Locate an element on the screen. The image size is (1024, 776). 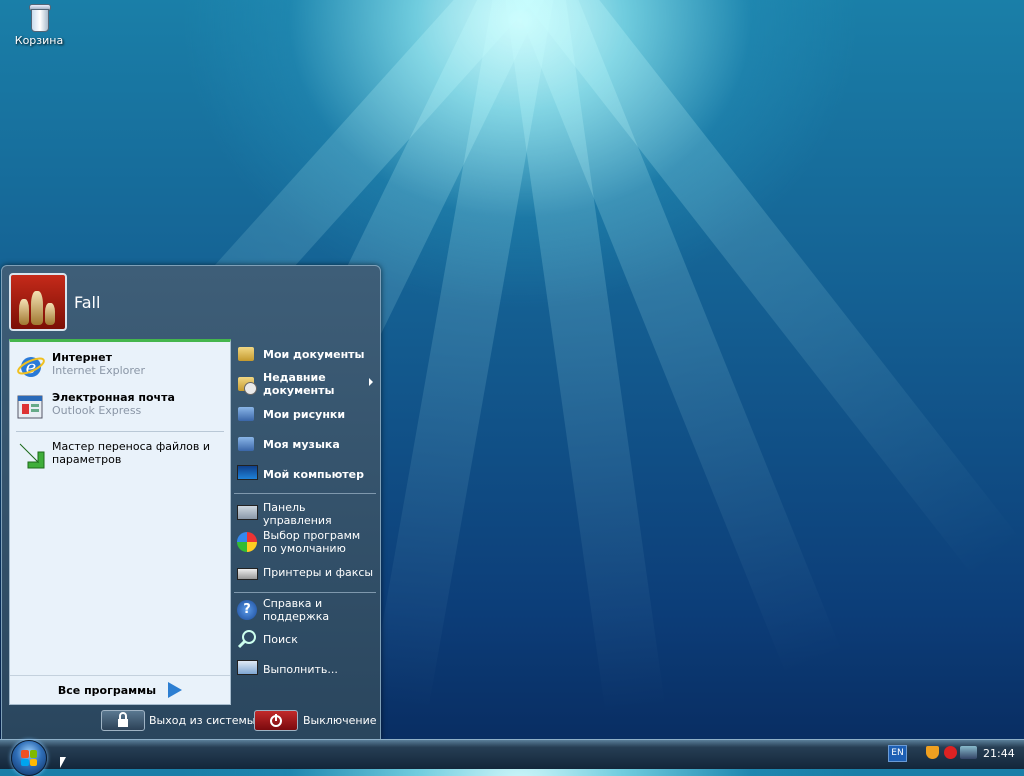
mouse-cursor is located at coordinates (63, 762).